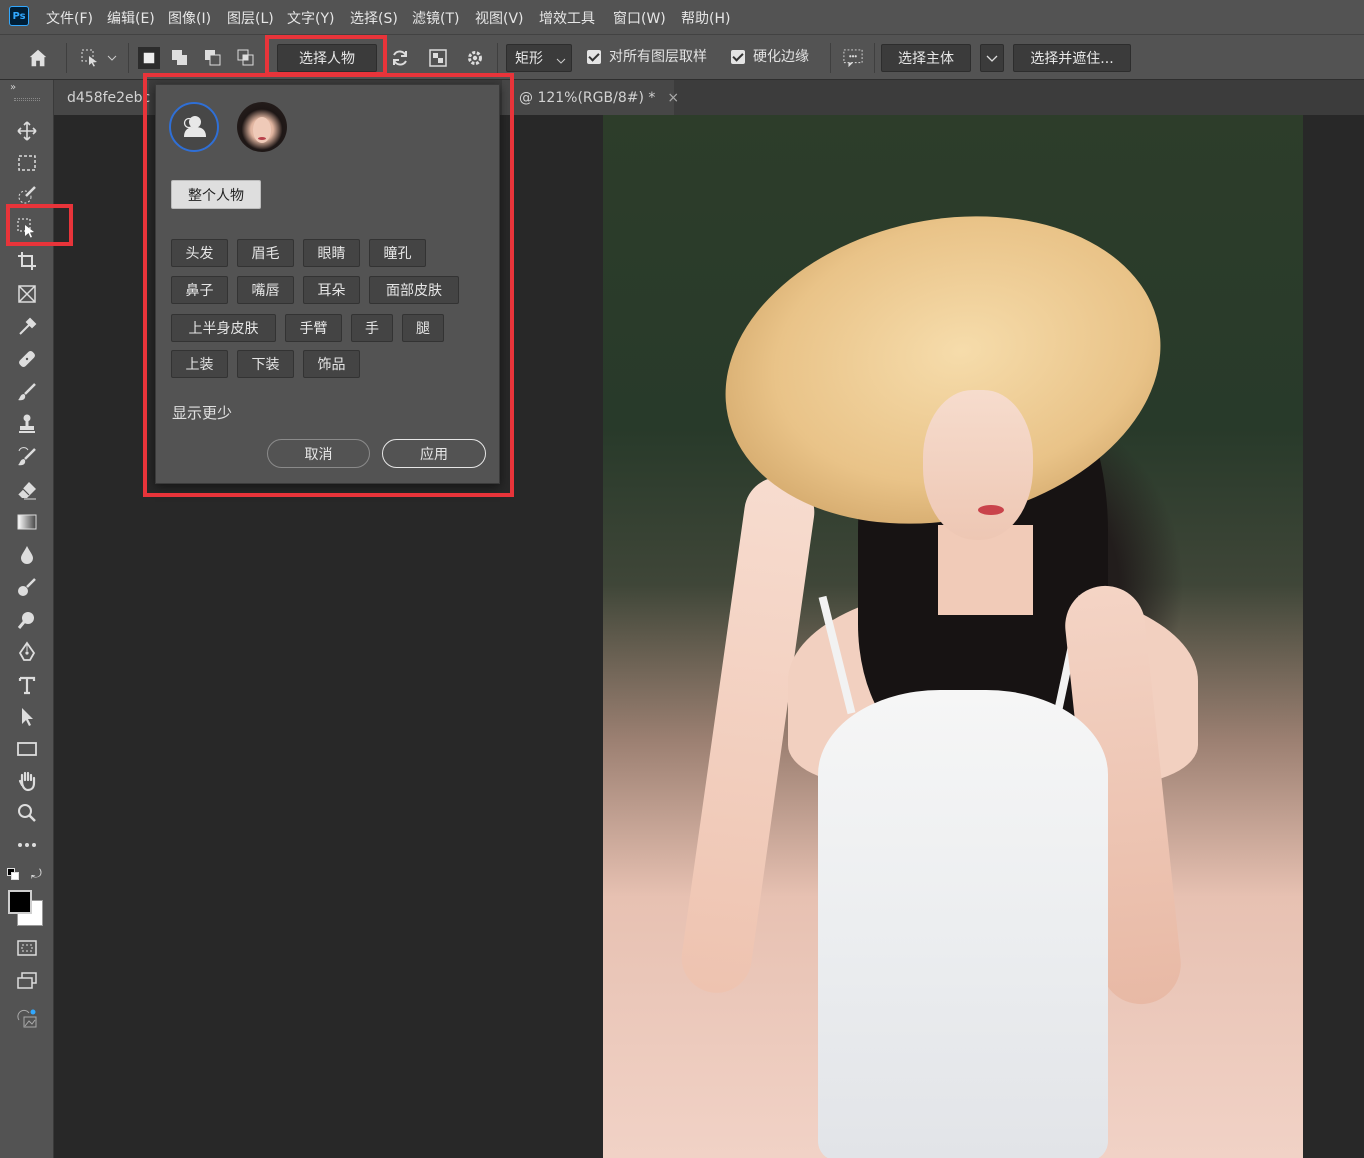  I want to click on document-tab-2: @ 121%(RGB/8#) * ×, so click(590, 97).